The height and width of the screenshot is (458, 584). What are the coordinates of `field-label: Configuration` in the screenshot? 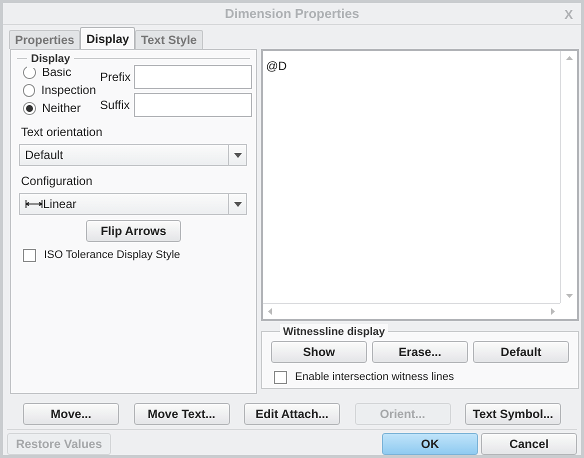 It's located at (57, 181).